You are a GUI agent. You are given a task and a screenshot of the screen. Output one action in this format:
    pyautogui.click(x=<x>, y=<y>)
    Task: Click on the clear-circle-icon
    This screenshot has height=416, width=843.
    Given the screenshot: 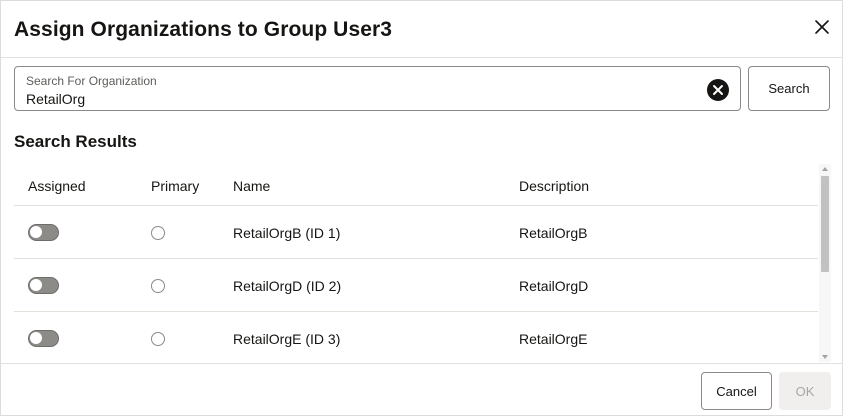 What is the action you would take?
    pyautogui.click(x=718, y=90)
    